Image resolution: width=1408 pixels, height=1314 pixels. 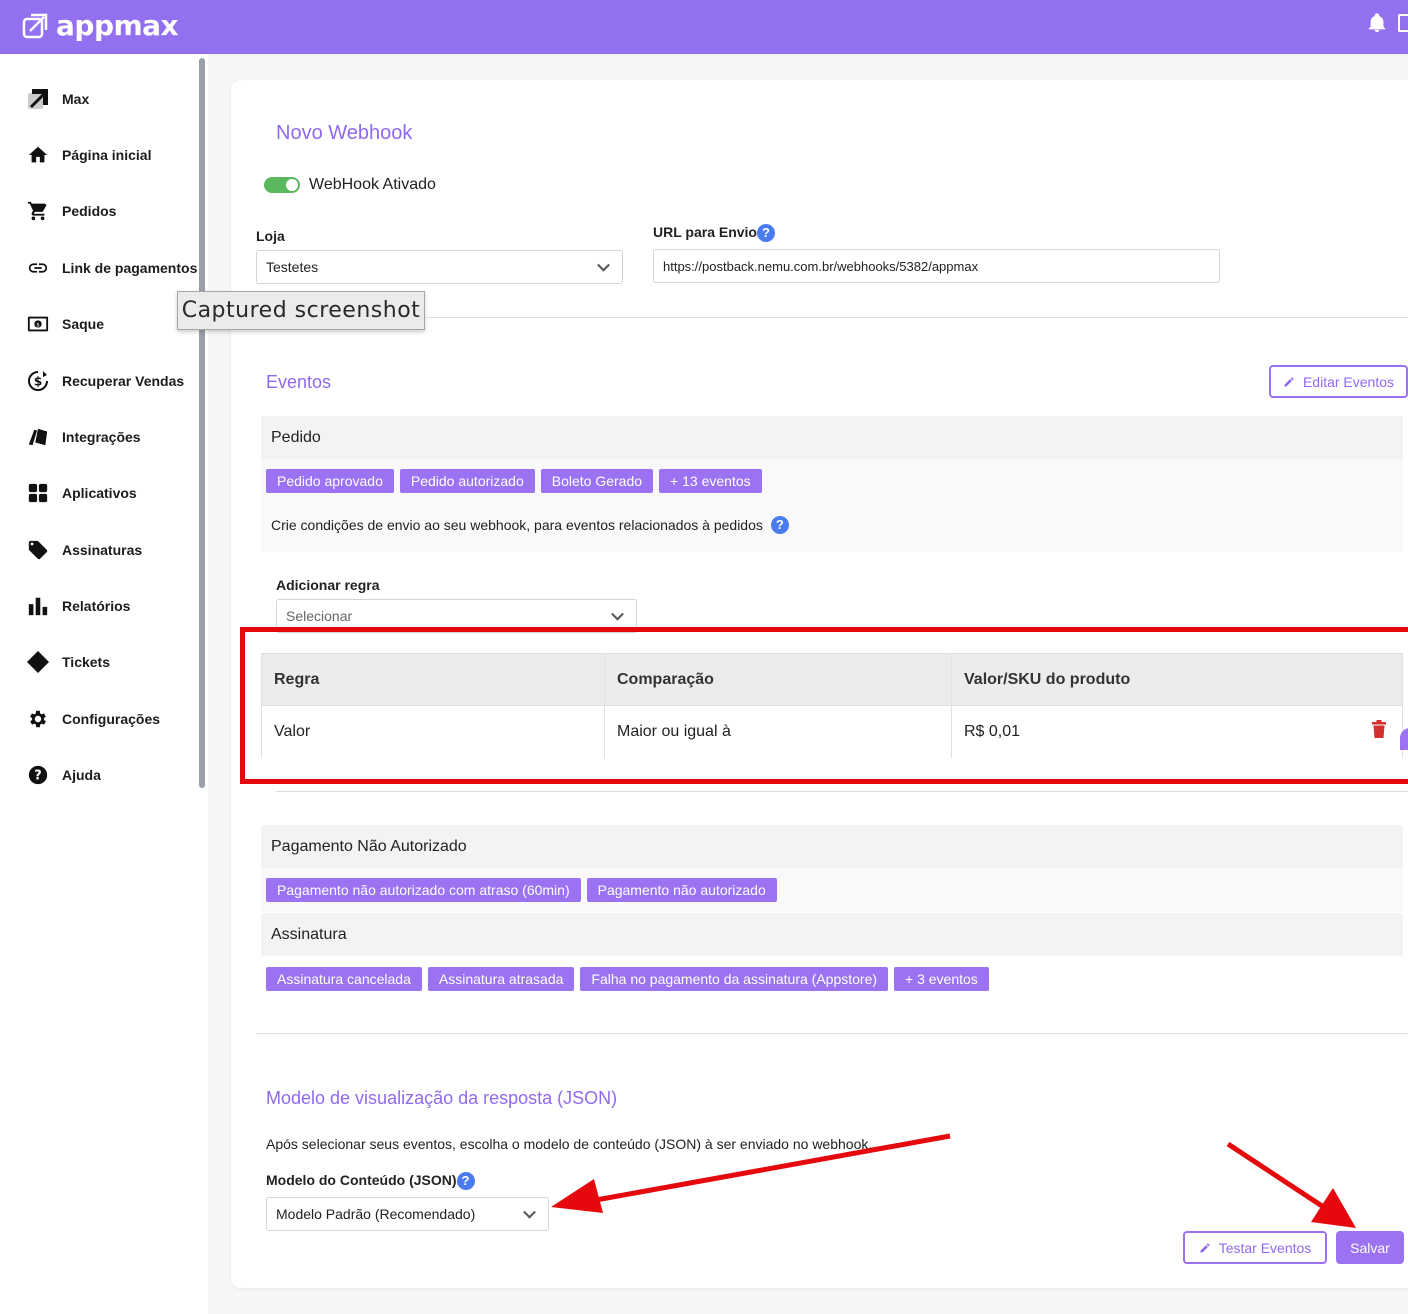 I want to click on url-label: URL para Envio?, so click(x=714, y=233).